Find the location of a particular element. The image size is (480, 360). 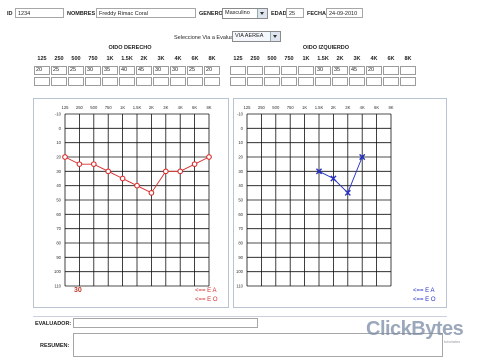

gender-label: GENERO is located at coordinates (211, 14).